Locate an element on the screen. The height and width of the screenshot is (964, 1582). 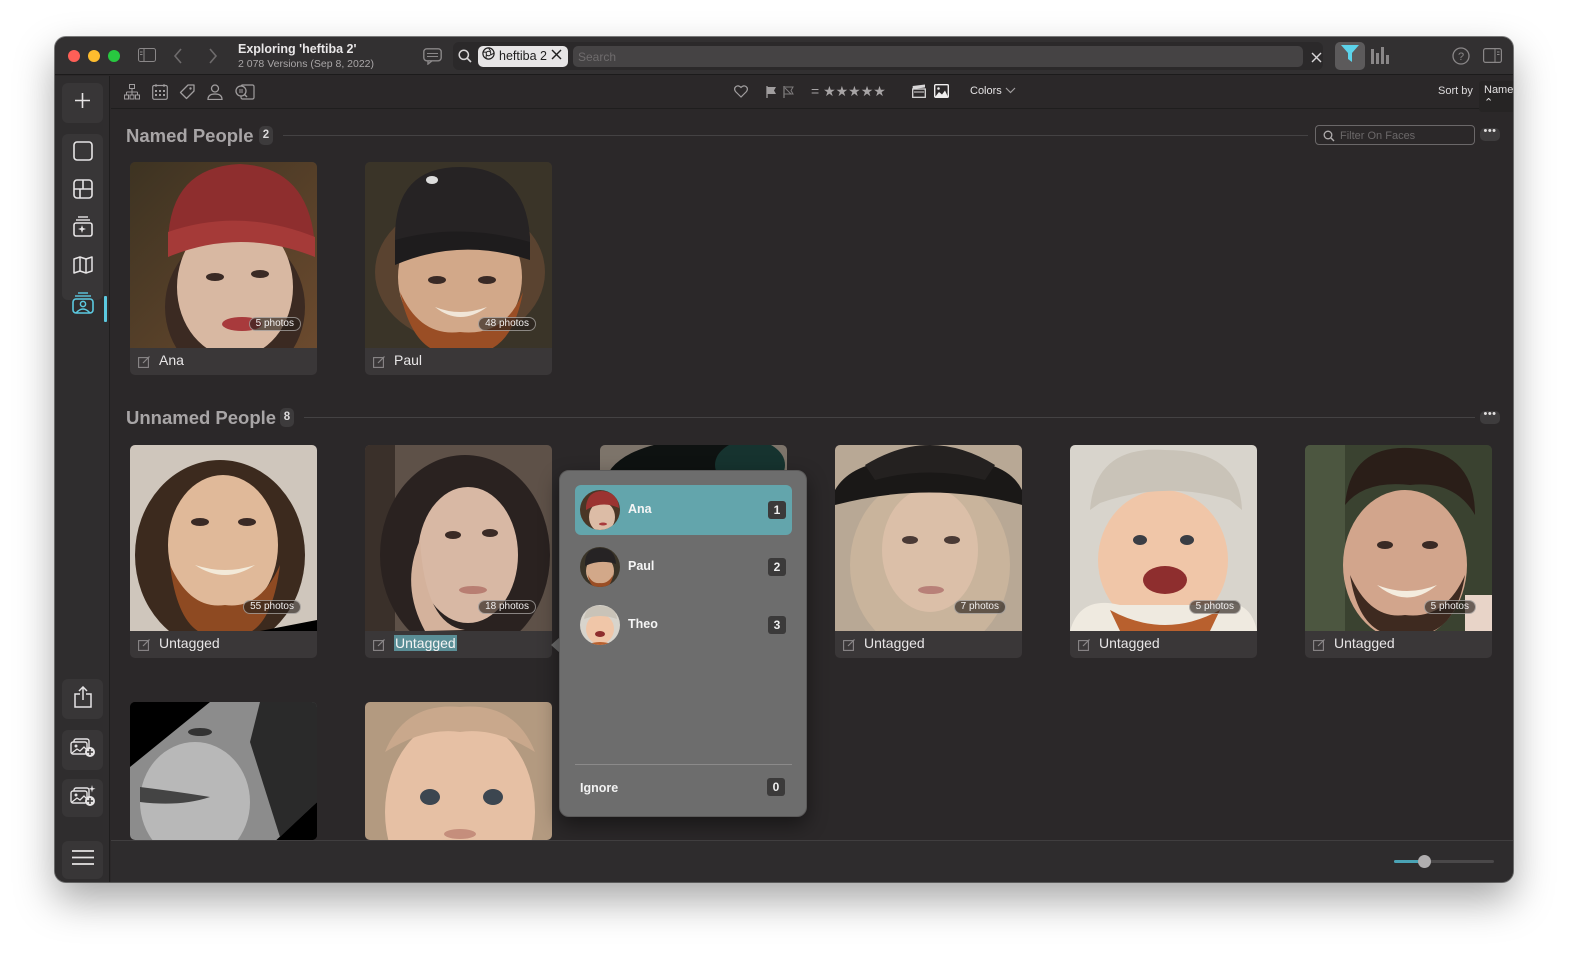
grid-view-icon is located at coordinates (82, 191).